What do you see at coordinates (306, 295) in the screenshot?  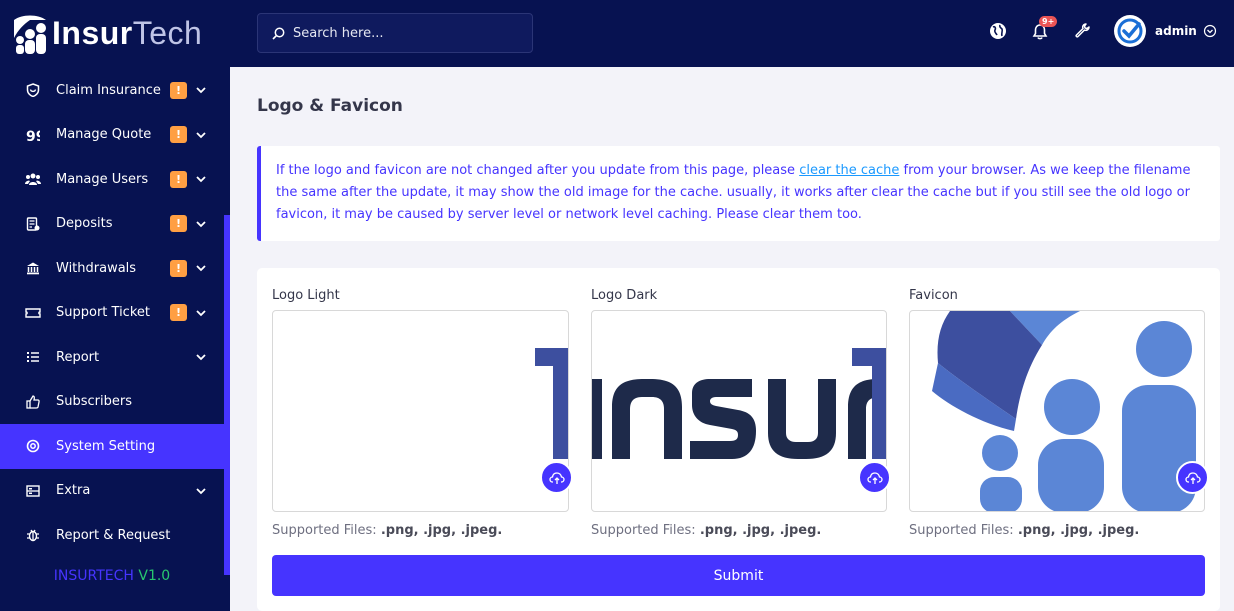 I see `upload-label: Logo Light` at bounding box center [306, 295].